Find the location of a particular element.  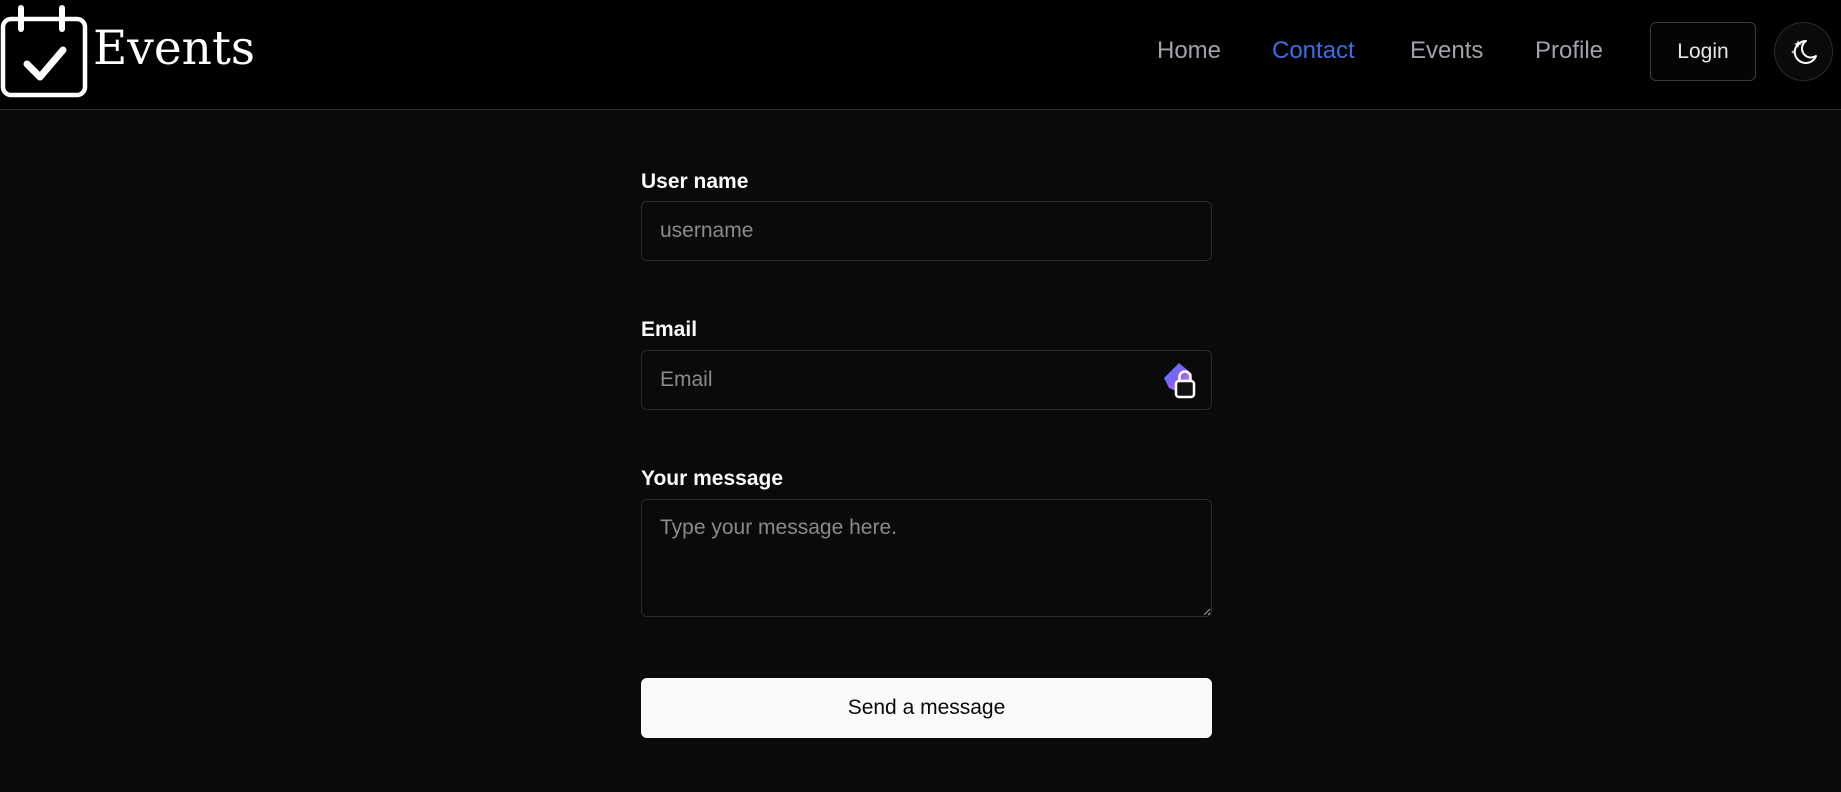

nav-link-profile: Profile is located at coordinates (1569, 51).